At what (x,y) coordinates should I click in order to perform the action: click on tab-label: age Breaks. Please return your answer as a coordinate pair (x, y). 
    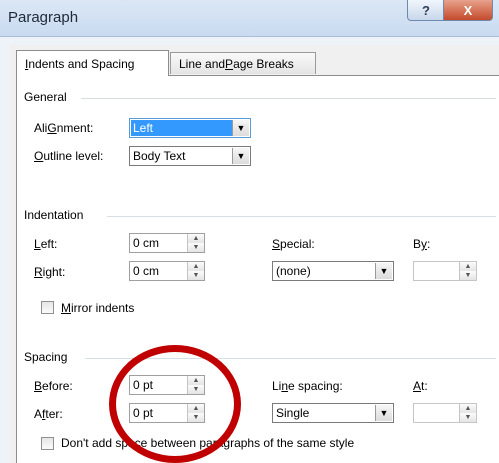
    Looking at the image, I should click on (263, 63).